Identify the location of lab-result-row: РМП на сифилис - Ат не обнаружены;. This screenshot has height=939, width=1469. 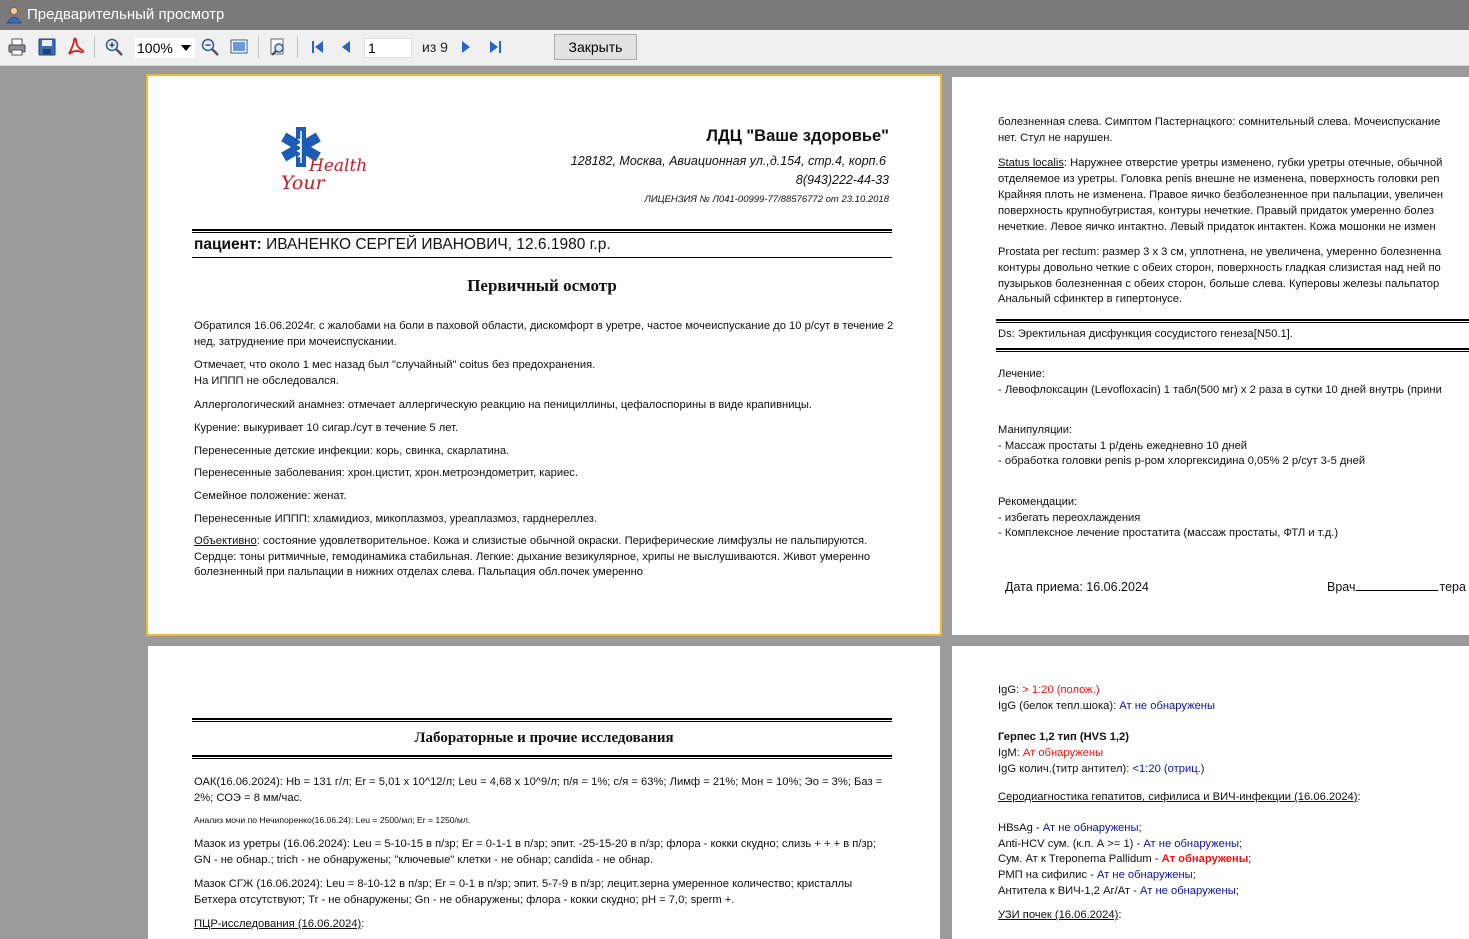
(1097, 876).